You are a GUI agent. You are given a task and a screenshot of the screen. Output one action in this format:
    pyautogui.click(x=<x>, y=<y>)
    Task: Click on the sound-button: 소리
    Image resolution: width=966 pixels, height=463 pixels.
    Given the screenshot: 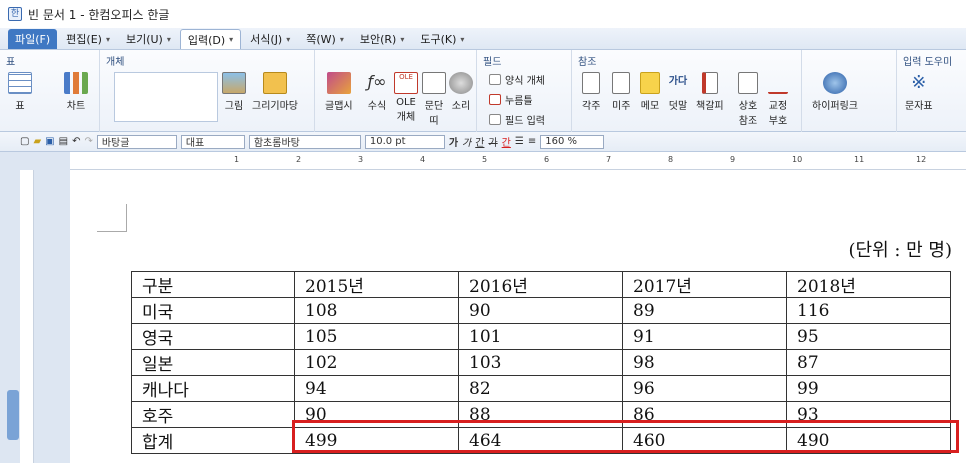 What is the action you would take?
    pyautogui.click(x=461, y=92)
    